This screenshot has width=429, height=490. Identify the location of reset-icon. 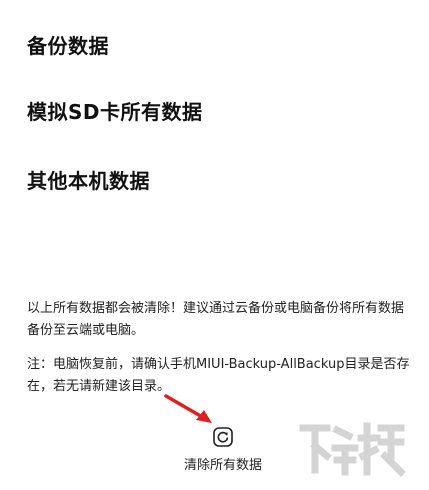
(223, 437).